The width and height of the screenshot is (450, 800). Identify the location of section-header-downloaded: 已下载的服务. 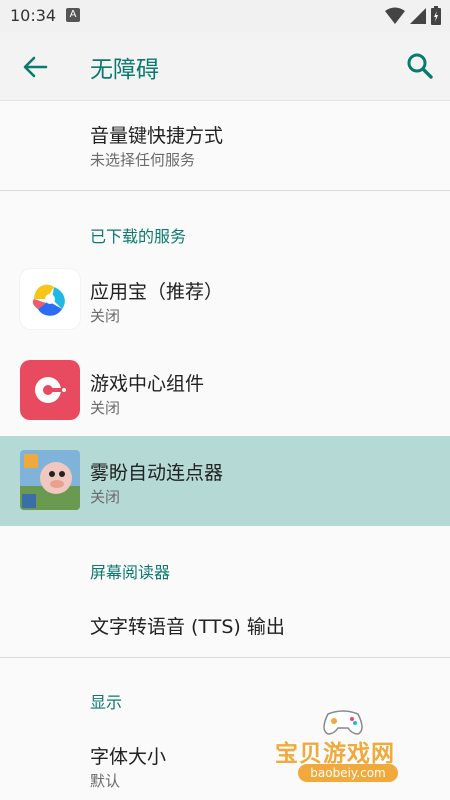
(138, 236).